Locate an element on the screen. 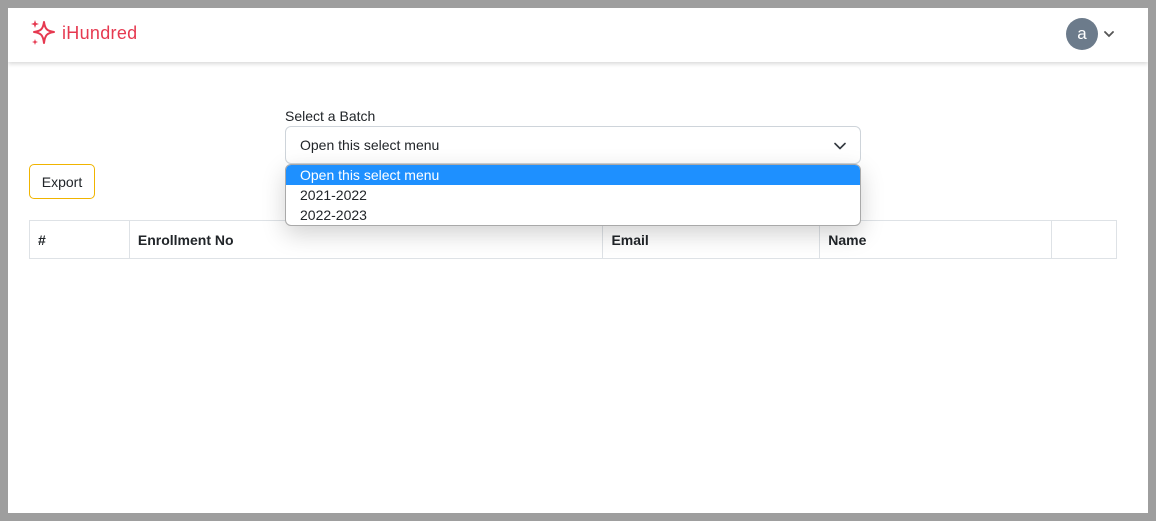 Image resolution: width=1156 pixels, height=521 pixels. brand-name: iHundred is located at coordinates (100, 32).